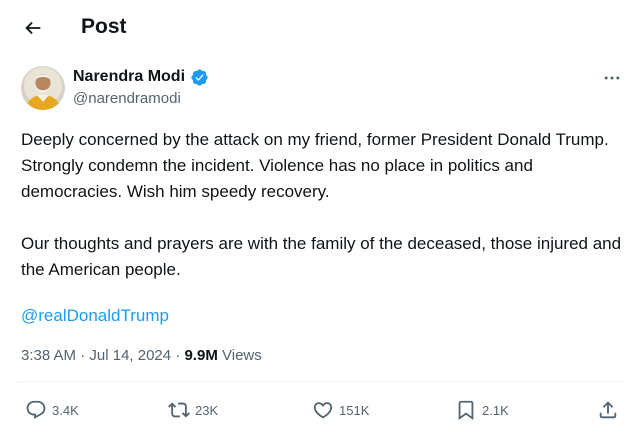 The width and height of the screenshot is (640, 439). I want to click on action-bar: 3.4K 23K 151K 2.1K, so click(320, 410).